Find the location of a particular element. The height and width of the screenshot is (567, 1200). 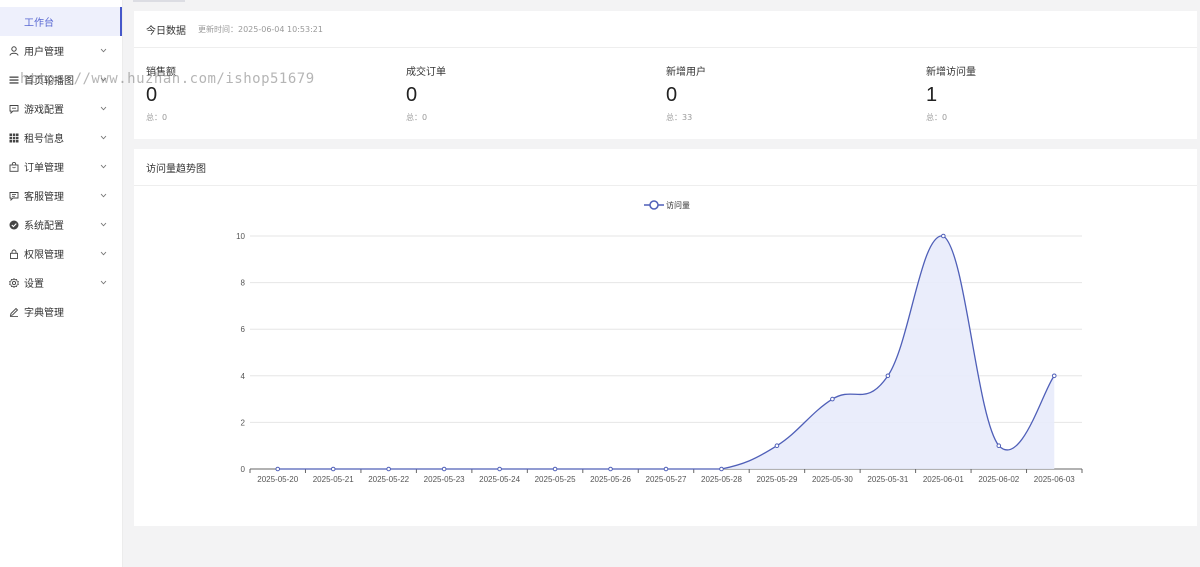

sidebar-menu: 用户管理首页轮播图游戏配置租号信息订单管理客服管理系统配置权限管理设置字典管理 is located at coordinates (61, 181).